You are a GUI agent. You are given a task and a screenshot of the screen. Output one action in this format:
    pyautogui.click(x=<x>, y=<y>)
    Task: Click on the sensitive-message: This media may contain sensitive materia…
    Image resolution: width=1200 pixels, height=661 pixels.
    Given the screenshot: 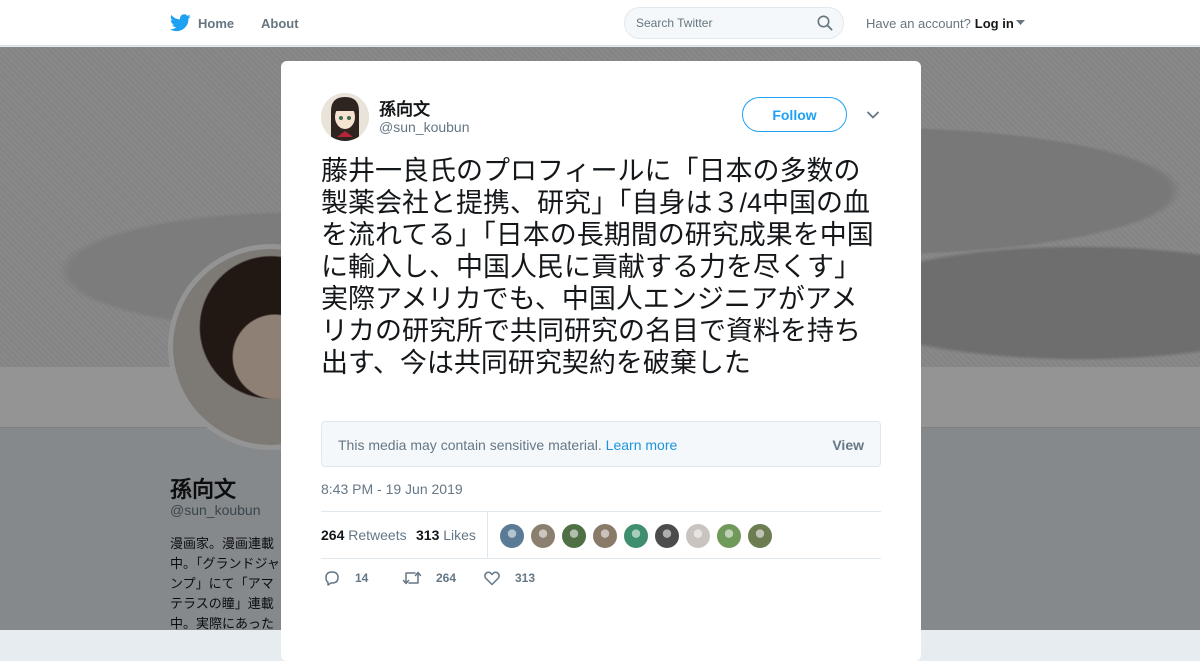 What is the action you would take?
    pyautogui.click(x=470, y=445)
    